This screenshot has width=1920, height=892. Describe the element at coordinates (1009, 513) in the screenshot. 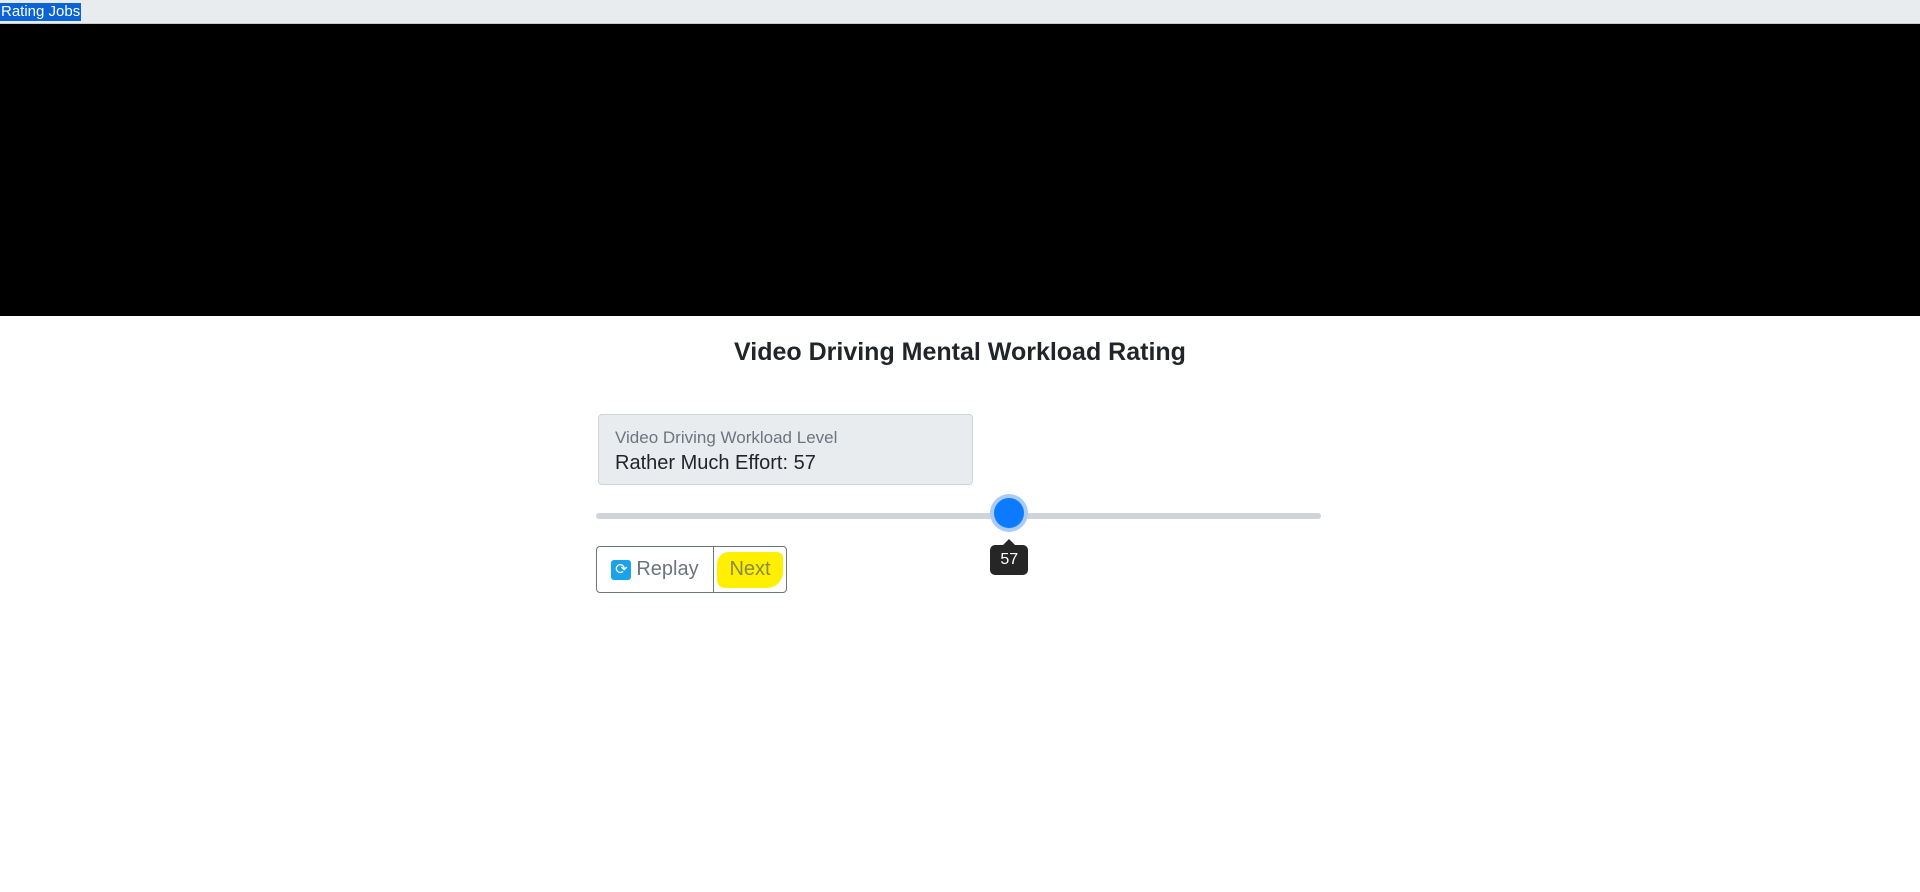

I see `workload-slider-handle` at that location.